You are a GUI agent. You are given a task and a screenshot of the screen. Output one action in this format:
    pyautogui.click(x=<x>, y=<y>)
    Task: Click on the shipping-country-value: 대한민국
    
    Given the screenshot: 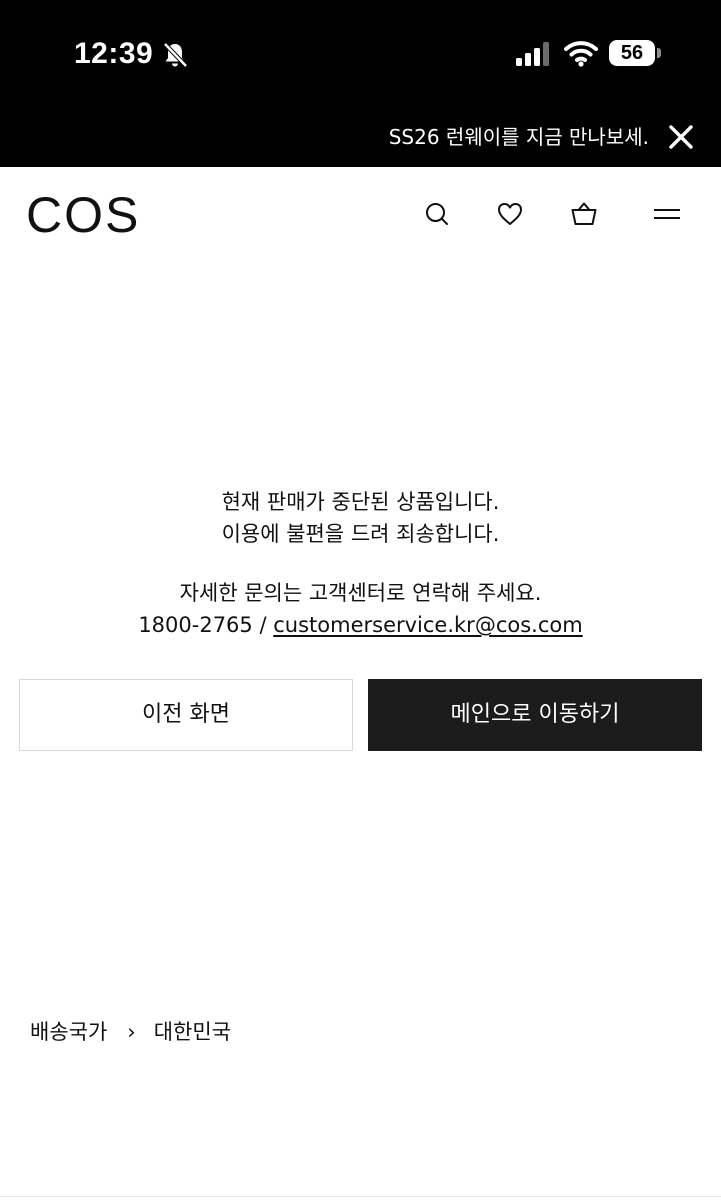 What is the action you would take?
    pyautogui.click(x=192, y=1032)
    